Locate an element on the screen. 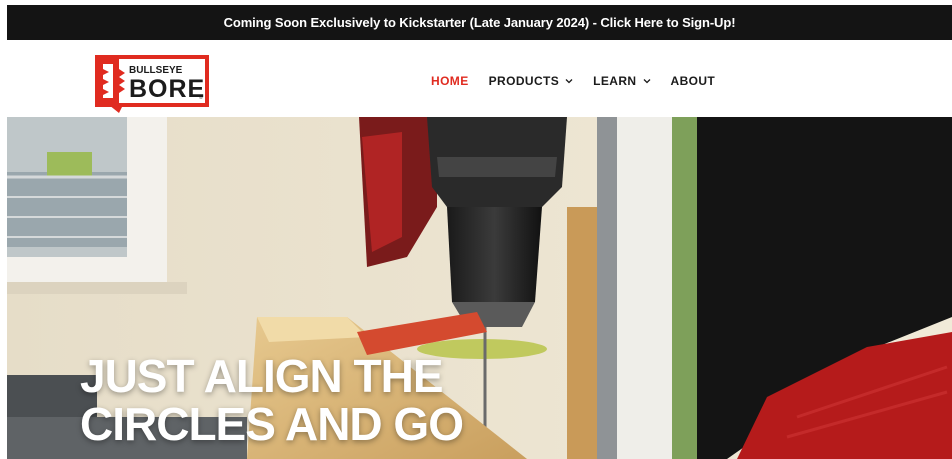 The height and width of the screenshot is (459, 952). nav-item-learn: LEARN is located at coordinates (621, 81).